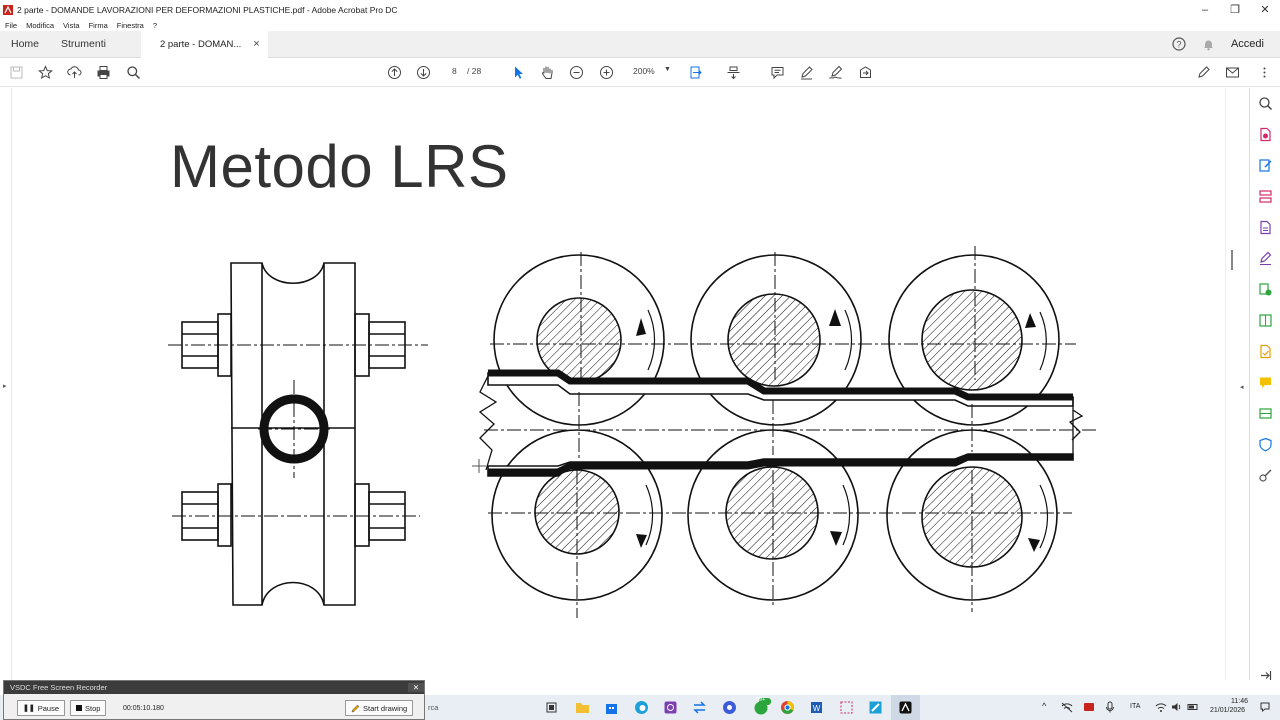  What do you see at coordinates (670, 707) in the screenshot?
I see `photo-app-icon` at bounding box center [670, 707].